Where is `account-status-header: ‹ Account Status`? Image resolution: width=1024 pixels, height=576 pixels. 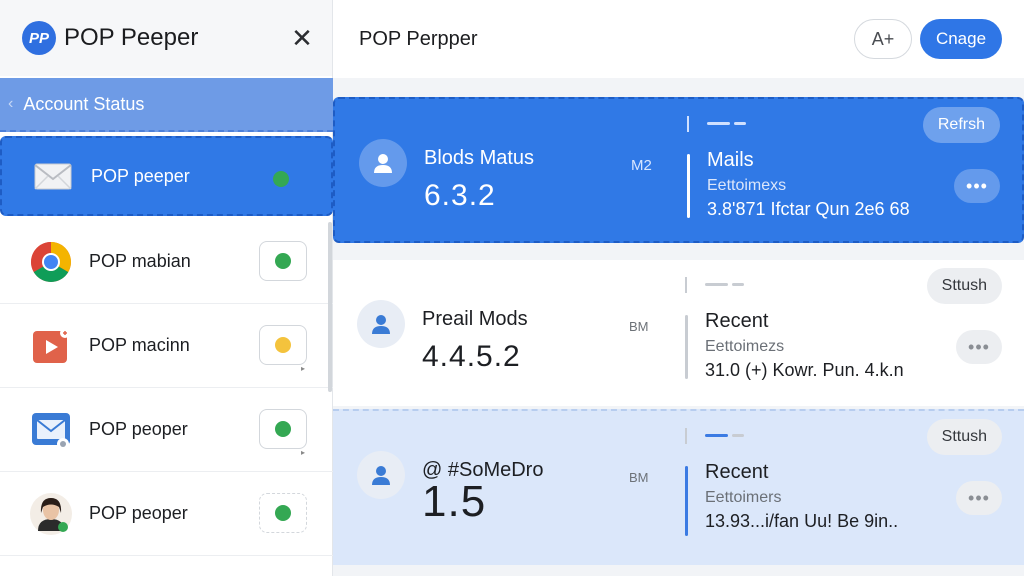 account-status-header: ‹ Account Status is located at coordinates (166, 105).